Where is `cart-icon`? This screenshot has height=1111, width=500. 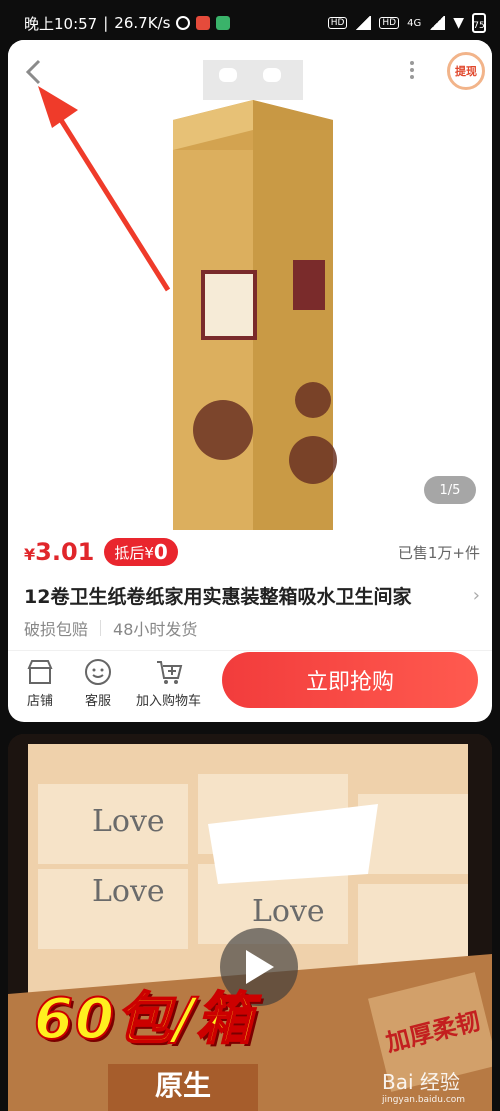 cart-icon is located at coordinates (169, 672).